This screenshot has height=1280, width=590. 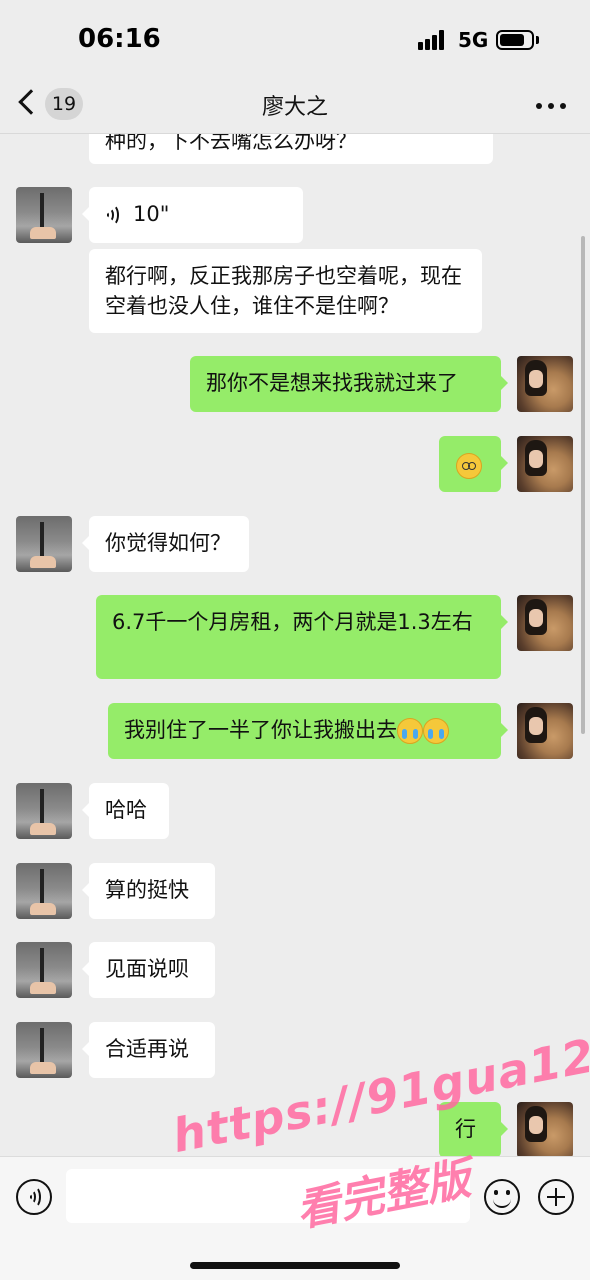 I want to click on chat-title: 廖大之, so click(x=294, y=107).